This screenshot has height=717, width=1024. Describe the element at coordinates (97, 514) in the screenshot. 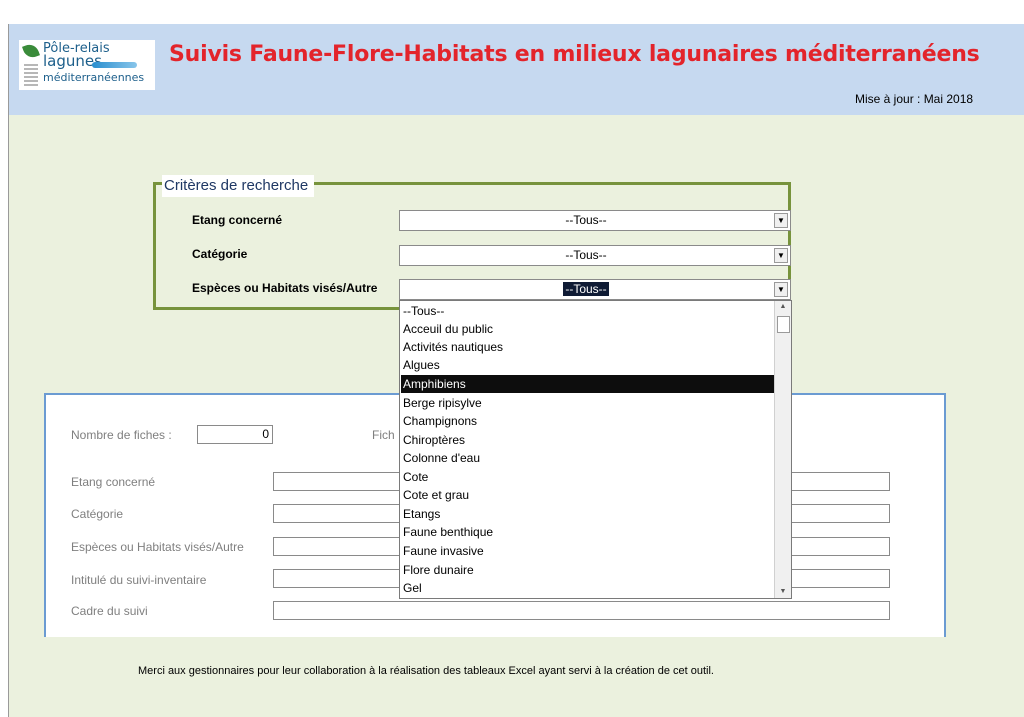

I see `result-label-categorie: Catégorie` at that location.